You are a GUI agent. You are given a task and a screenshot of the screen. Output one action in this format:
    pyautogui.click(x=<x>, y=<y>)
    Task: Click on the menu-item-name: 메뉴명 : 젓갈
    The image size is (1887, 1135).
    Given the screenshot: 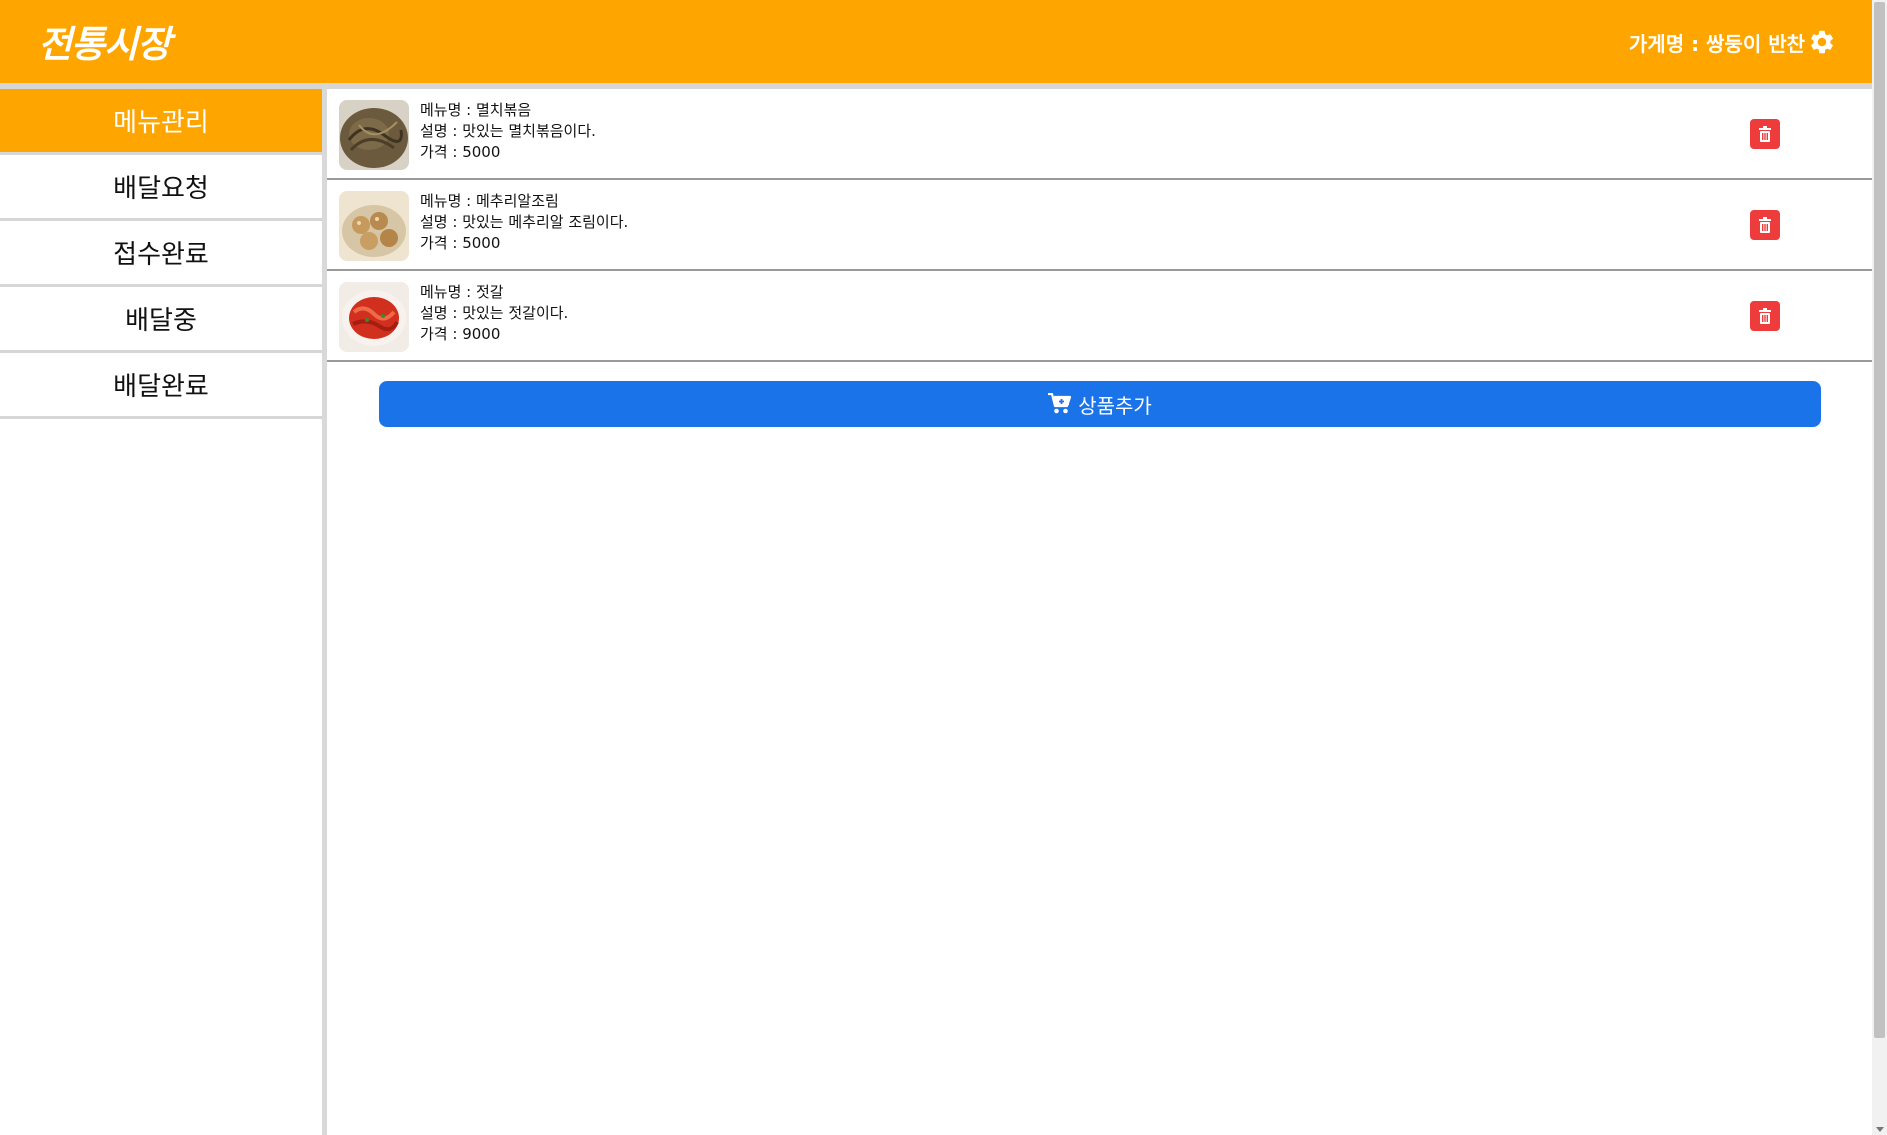 What is the action you would take?
    pyautogui.click(x=462, y=292)
    